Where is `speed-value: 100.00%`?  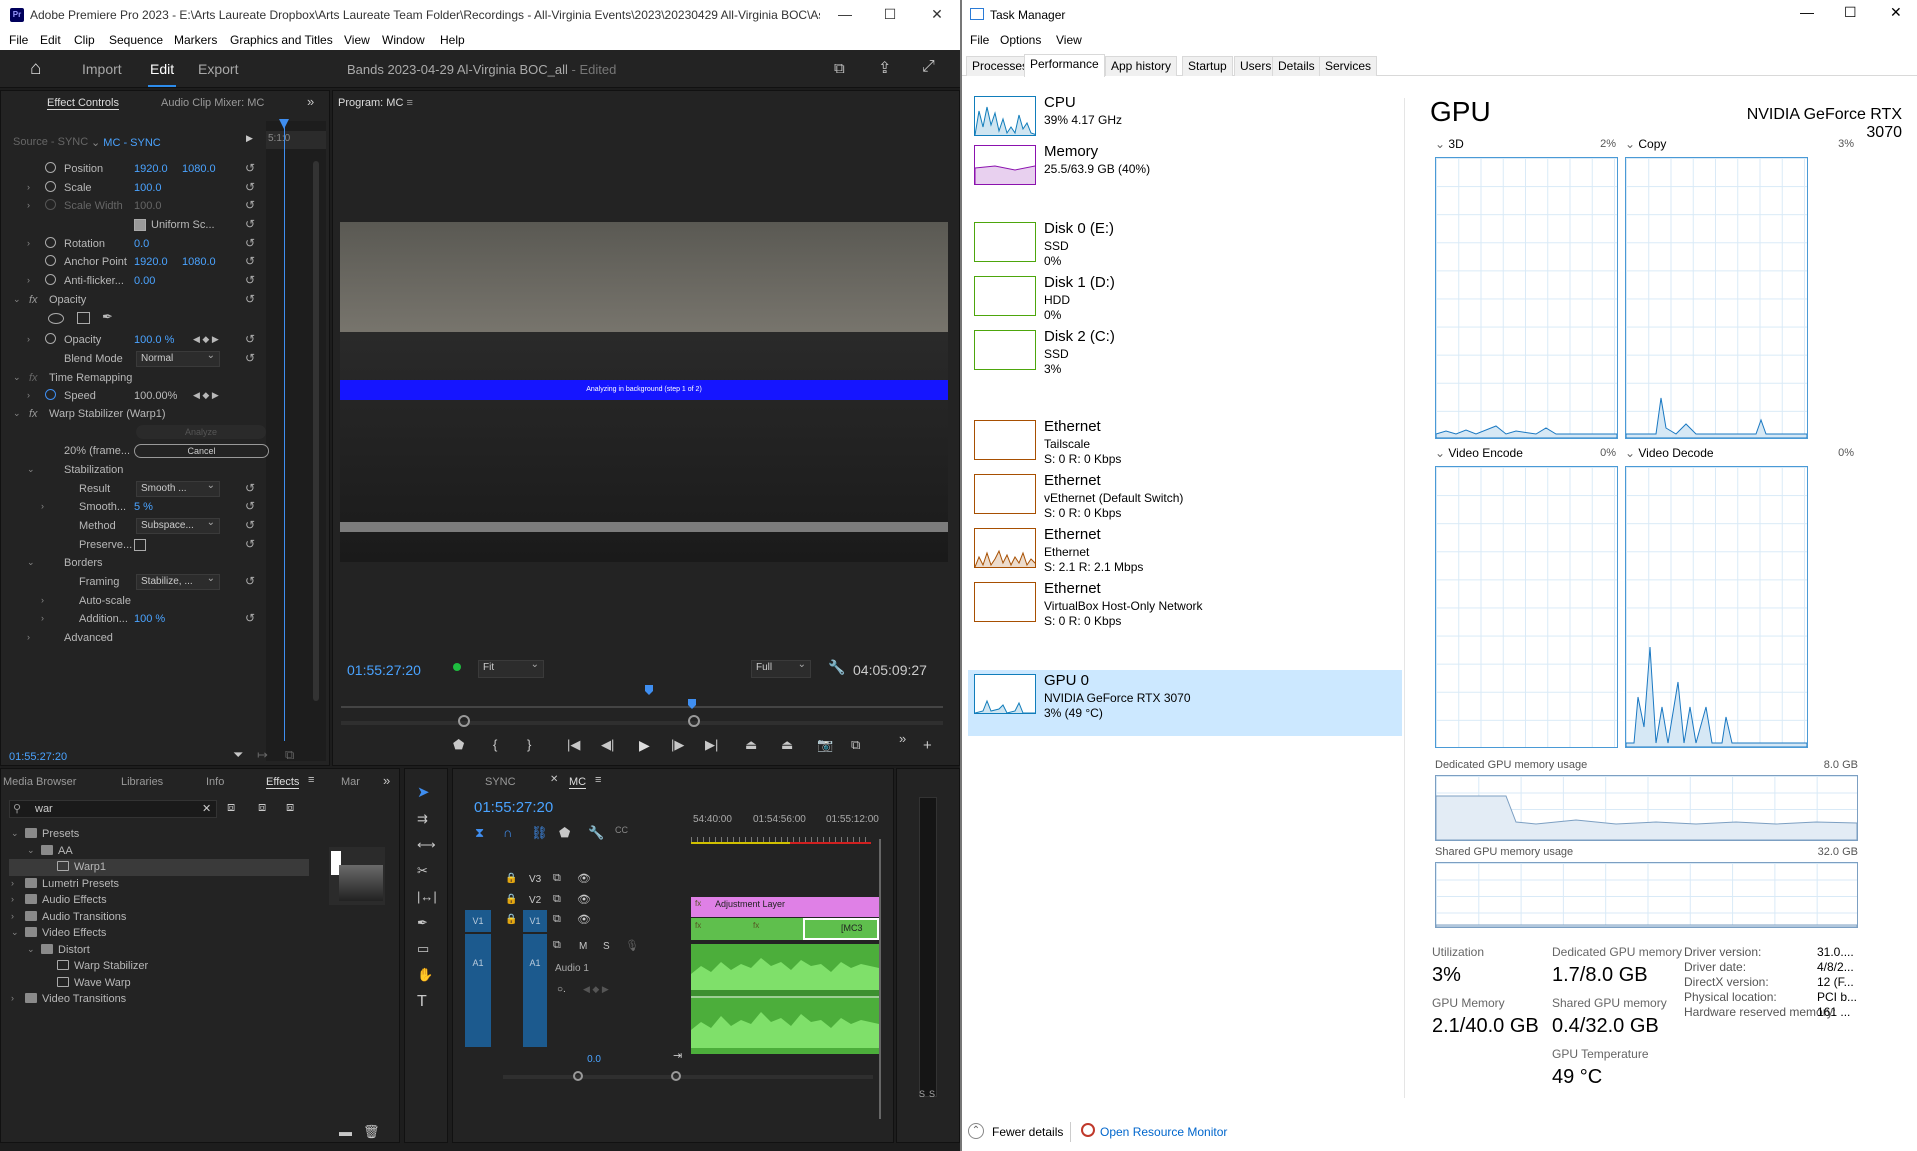
speed-value: 100.00% is located at coordinates (155, 396).